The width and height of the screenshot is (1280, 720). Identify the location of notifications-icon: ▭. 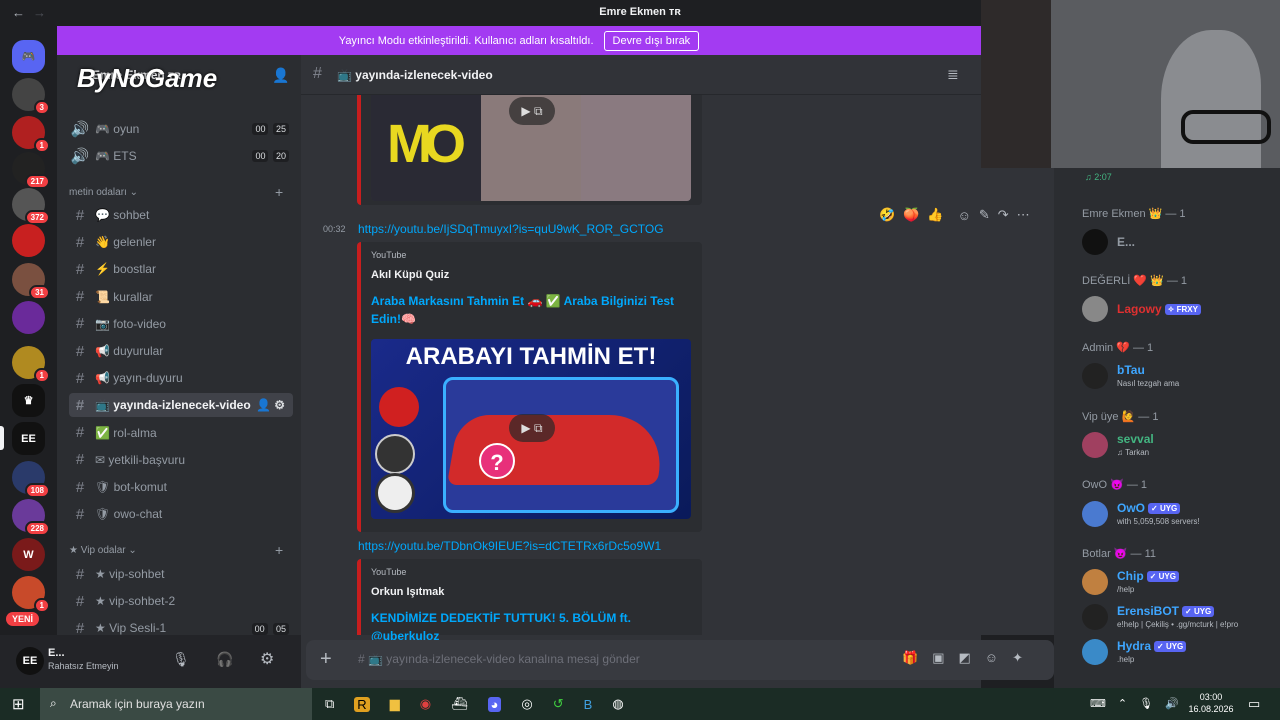
(1254, 704).